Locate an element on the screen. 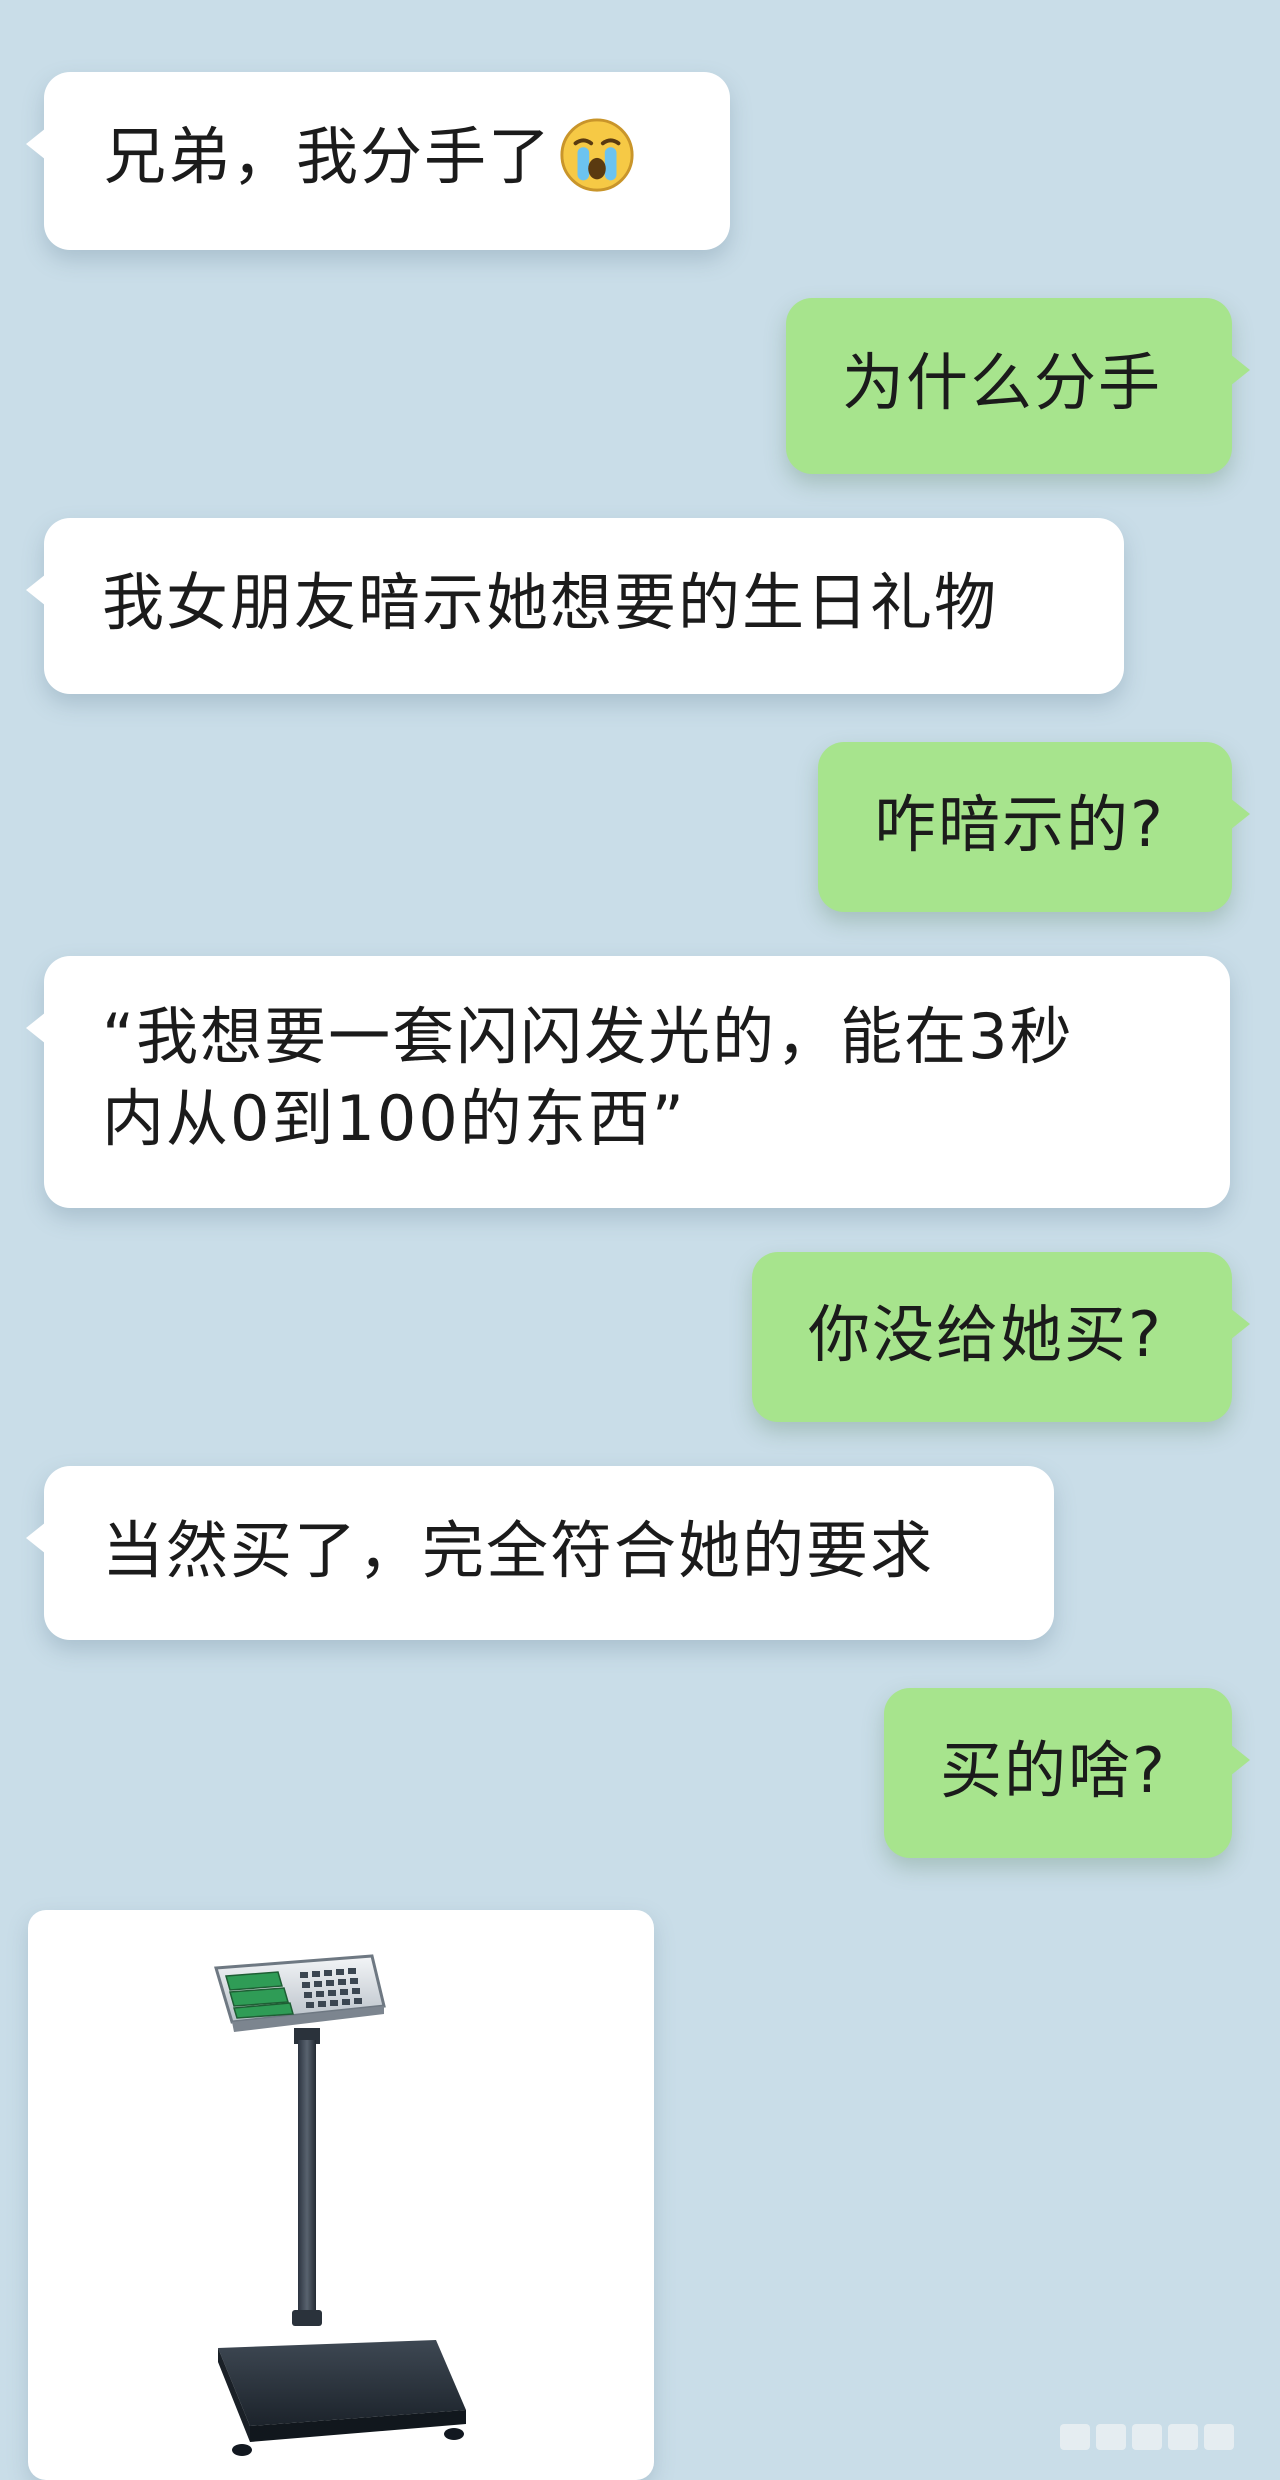  message-text: 兄弟，我分手了 is located at coordinates (328, 156).